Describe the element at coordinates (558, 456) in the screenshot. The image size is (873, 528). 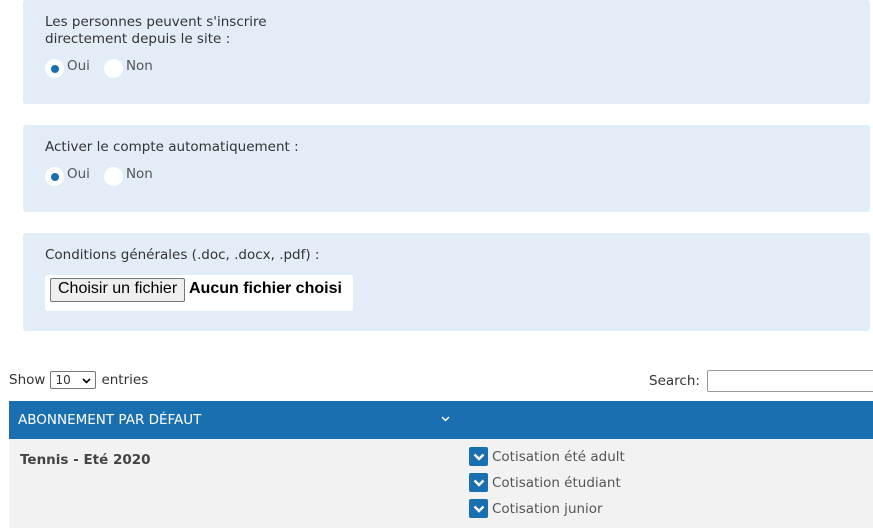
I see `option-label: Cotisation été adult` at that location.